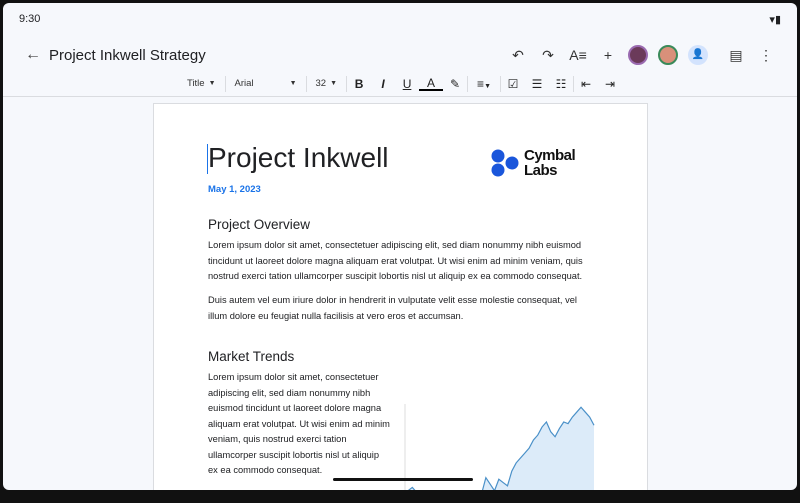  Describe the element at coordinates (736, 55) in the screenshot. I see `comment-icon: ▤` at that location.